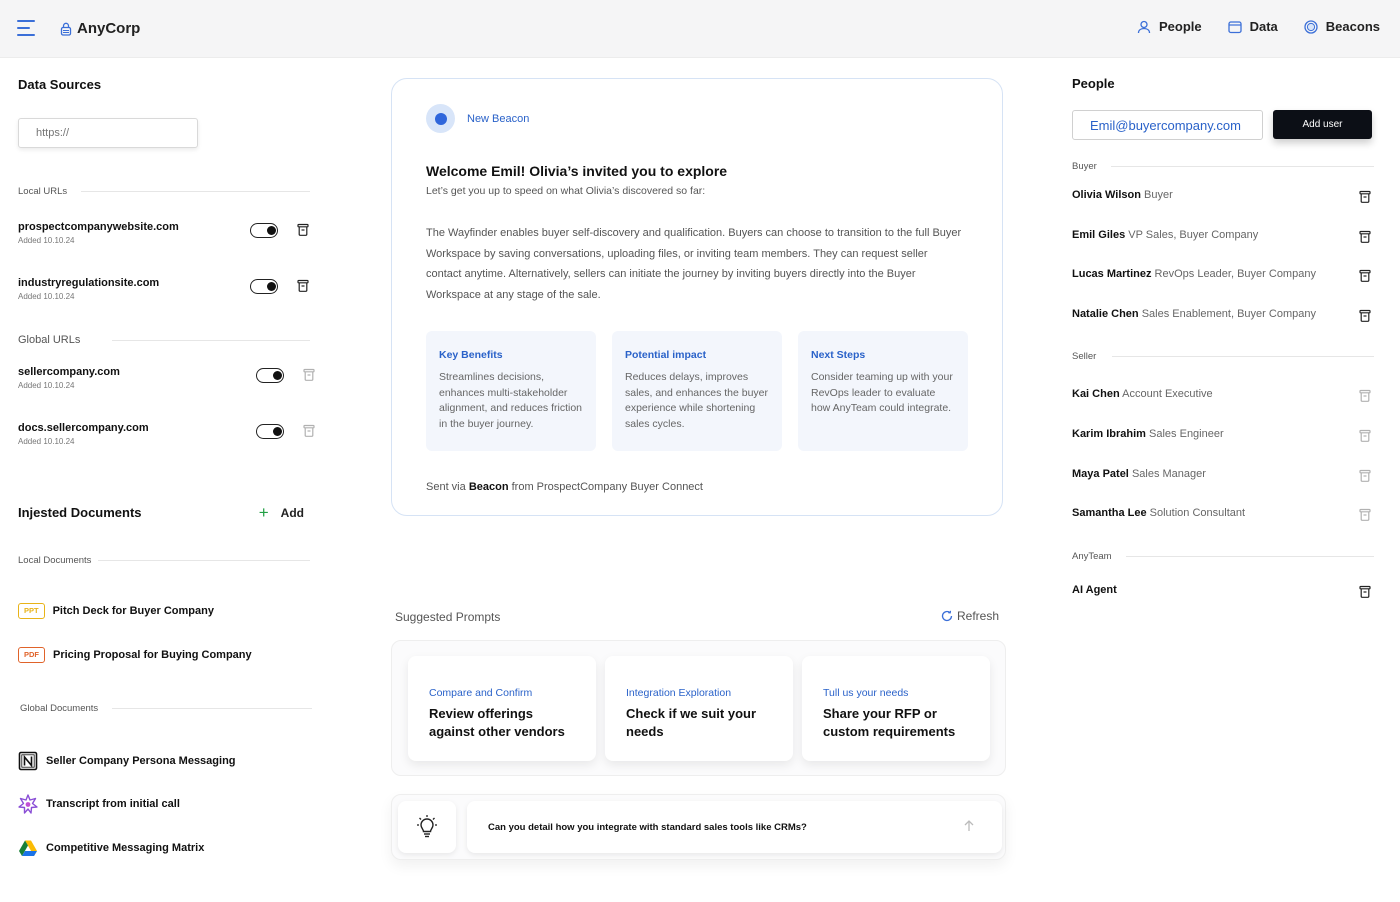 This screenshot has height=902, width=1400. What do you see at coordinates (164, 560) in the screenshot?
I see `local-documents-divider: Local Documents` at bounding box center [164, 560].